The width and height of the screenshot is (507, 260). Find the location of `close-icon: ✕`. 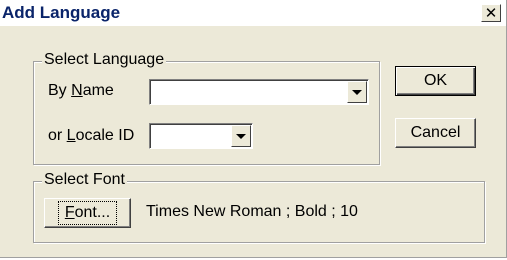

close-icon: ✕ is located at coordinates (491, 13).